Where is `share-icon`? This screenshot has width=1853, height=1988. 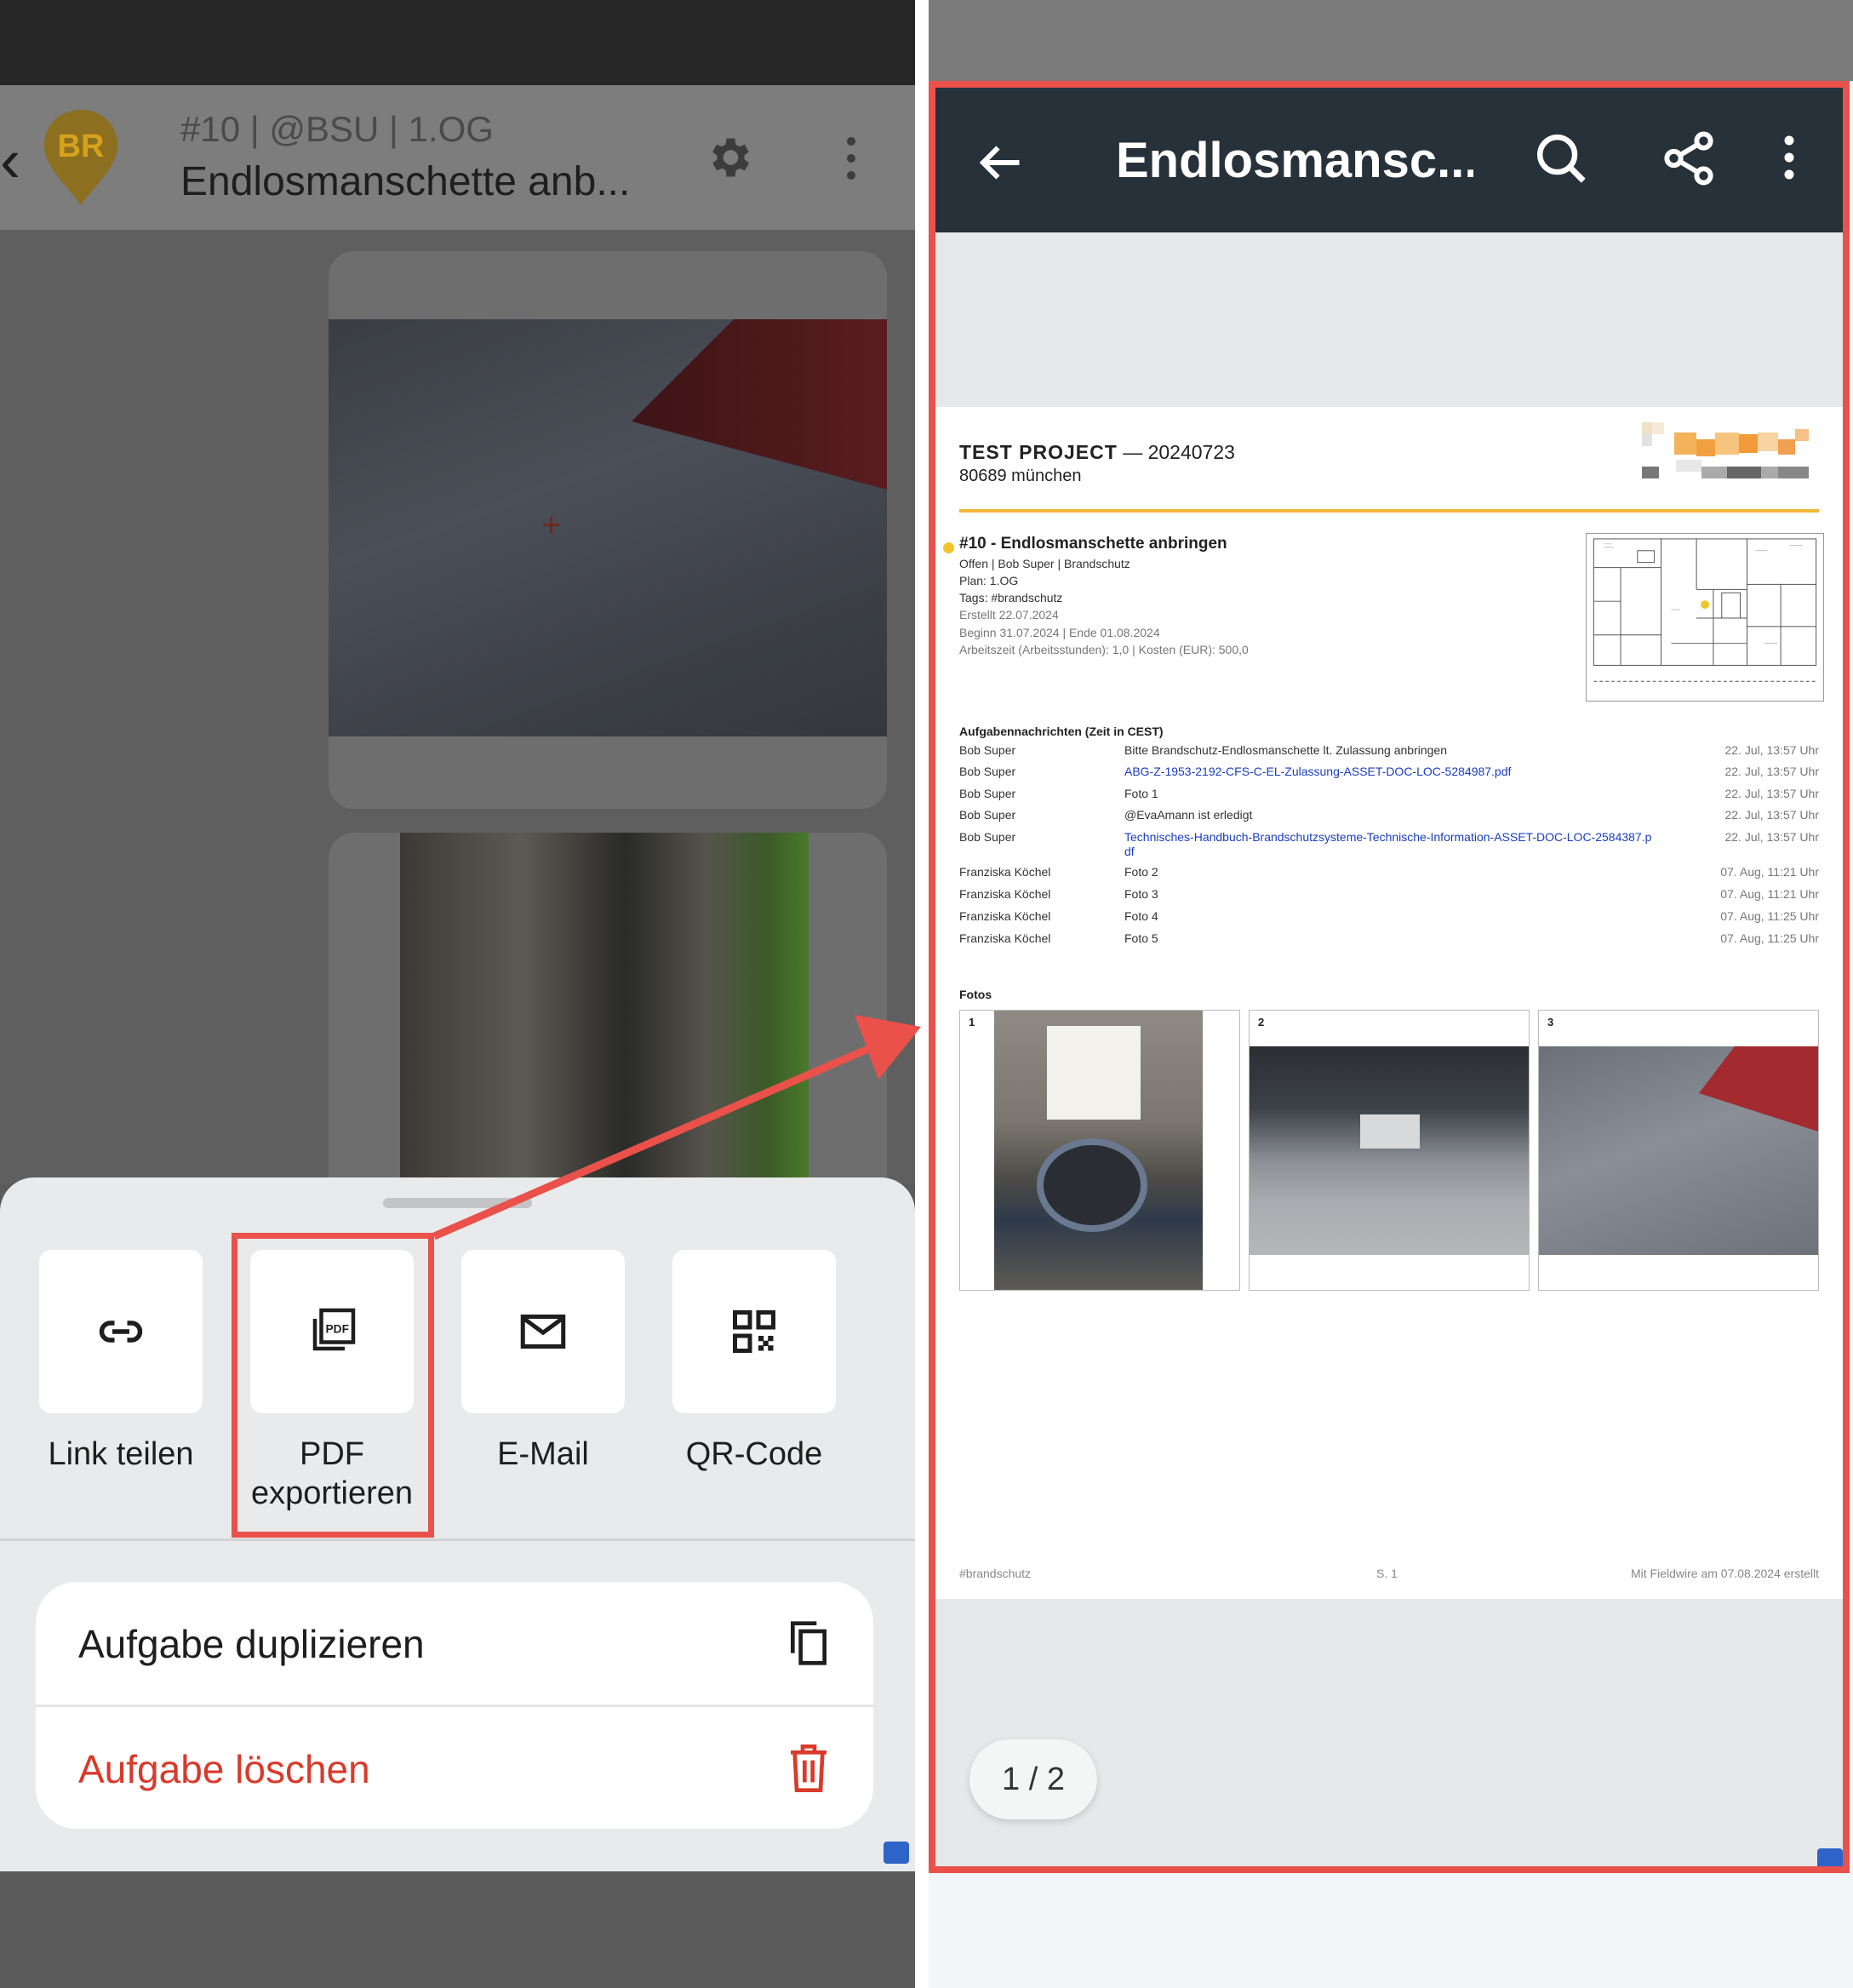 share-icon is located at coordinates (1689, 158).